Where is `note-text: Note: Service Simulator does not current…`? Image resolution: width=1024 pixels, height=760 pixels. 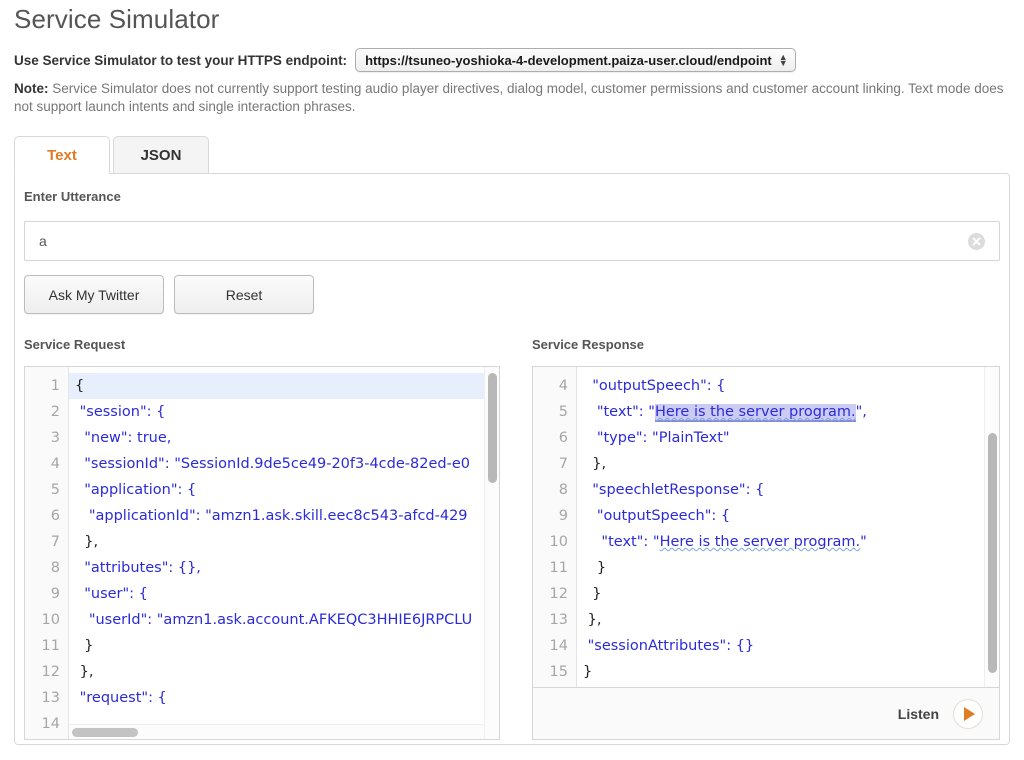 note-text: Note: Service Simulator does not current… is located at coordinates (512, 98).